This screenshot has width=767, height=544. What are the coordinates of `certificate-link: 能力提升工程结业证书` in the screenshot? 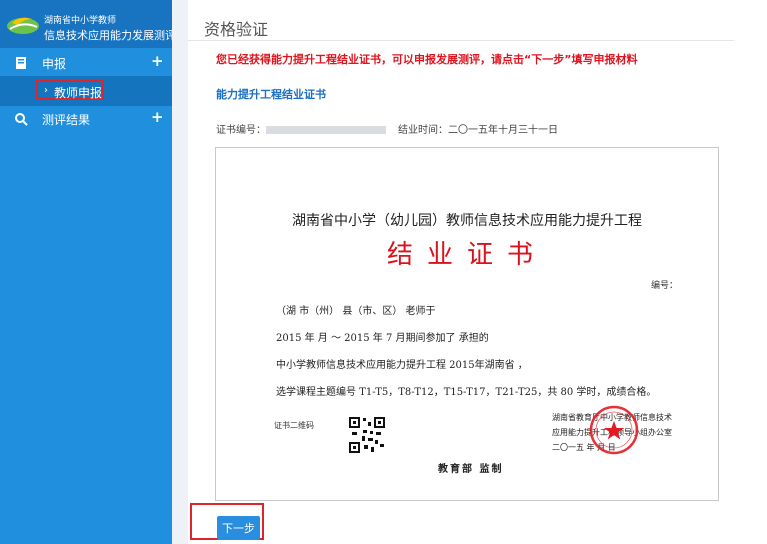 It's located at (271, 94).